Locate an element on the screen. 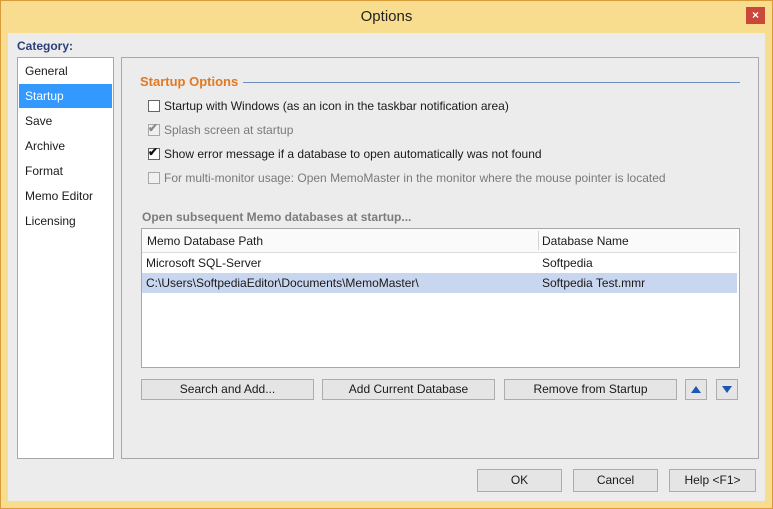 This screenshot has height=509, width=773. column-header-name: Database Name is located at coordinates (585, 241).